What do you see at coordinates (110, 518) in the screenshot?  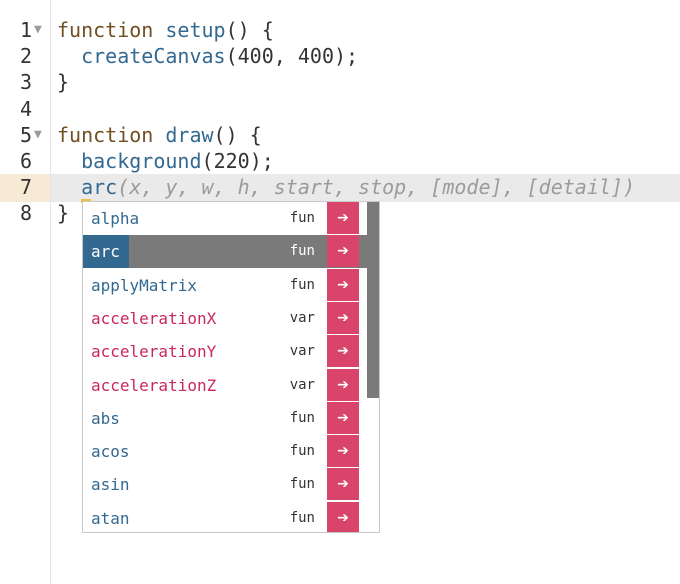 I see `autocomplete-item-name: atan` at bounding box center [110, 518].